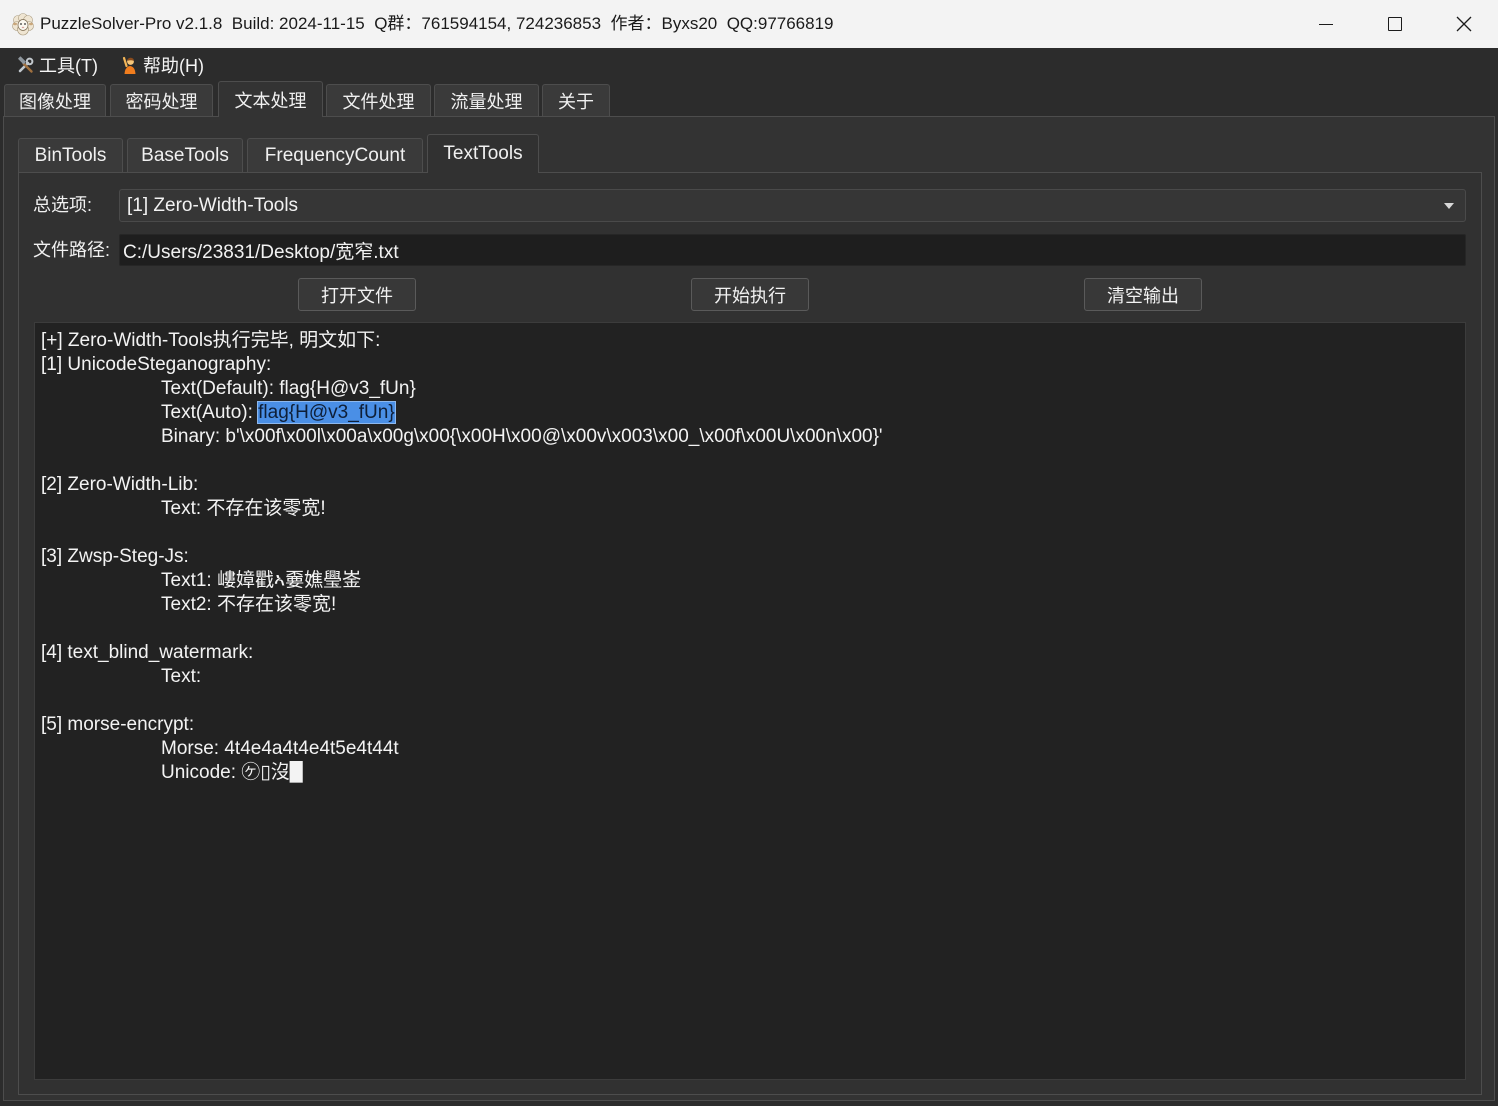 The image size is (1498, 1106). I want to click on output-line: [1] UnicodeSteganography:, so click(156, 364).